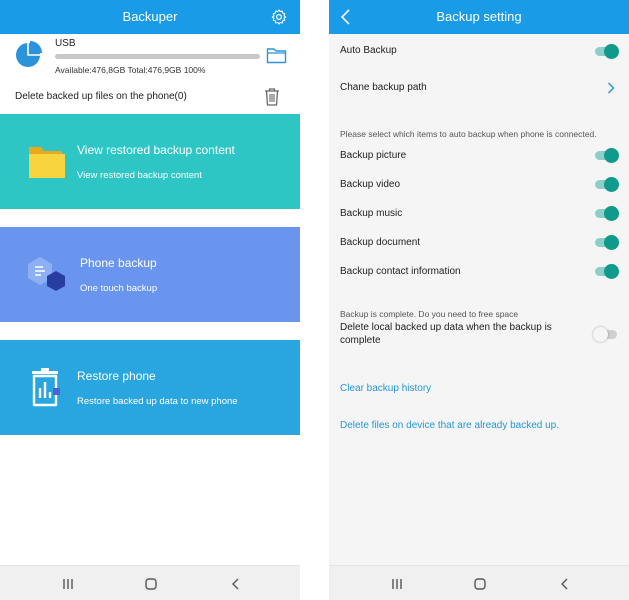  What do you see at coordinates (479, 275) in the screenshot?
I see `backup-contact-row: Backup contact information` at bounding box center [479, 275].